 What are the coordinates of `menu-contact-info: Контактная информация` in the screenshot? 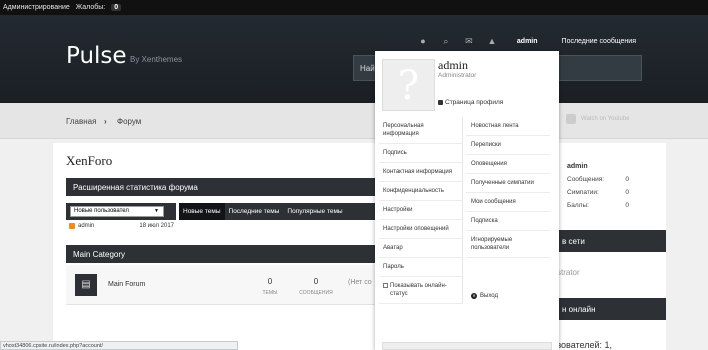 It's located at (420, 172).